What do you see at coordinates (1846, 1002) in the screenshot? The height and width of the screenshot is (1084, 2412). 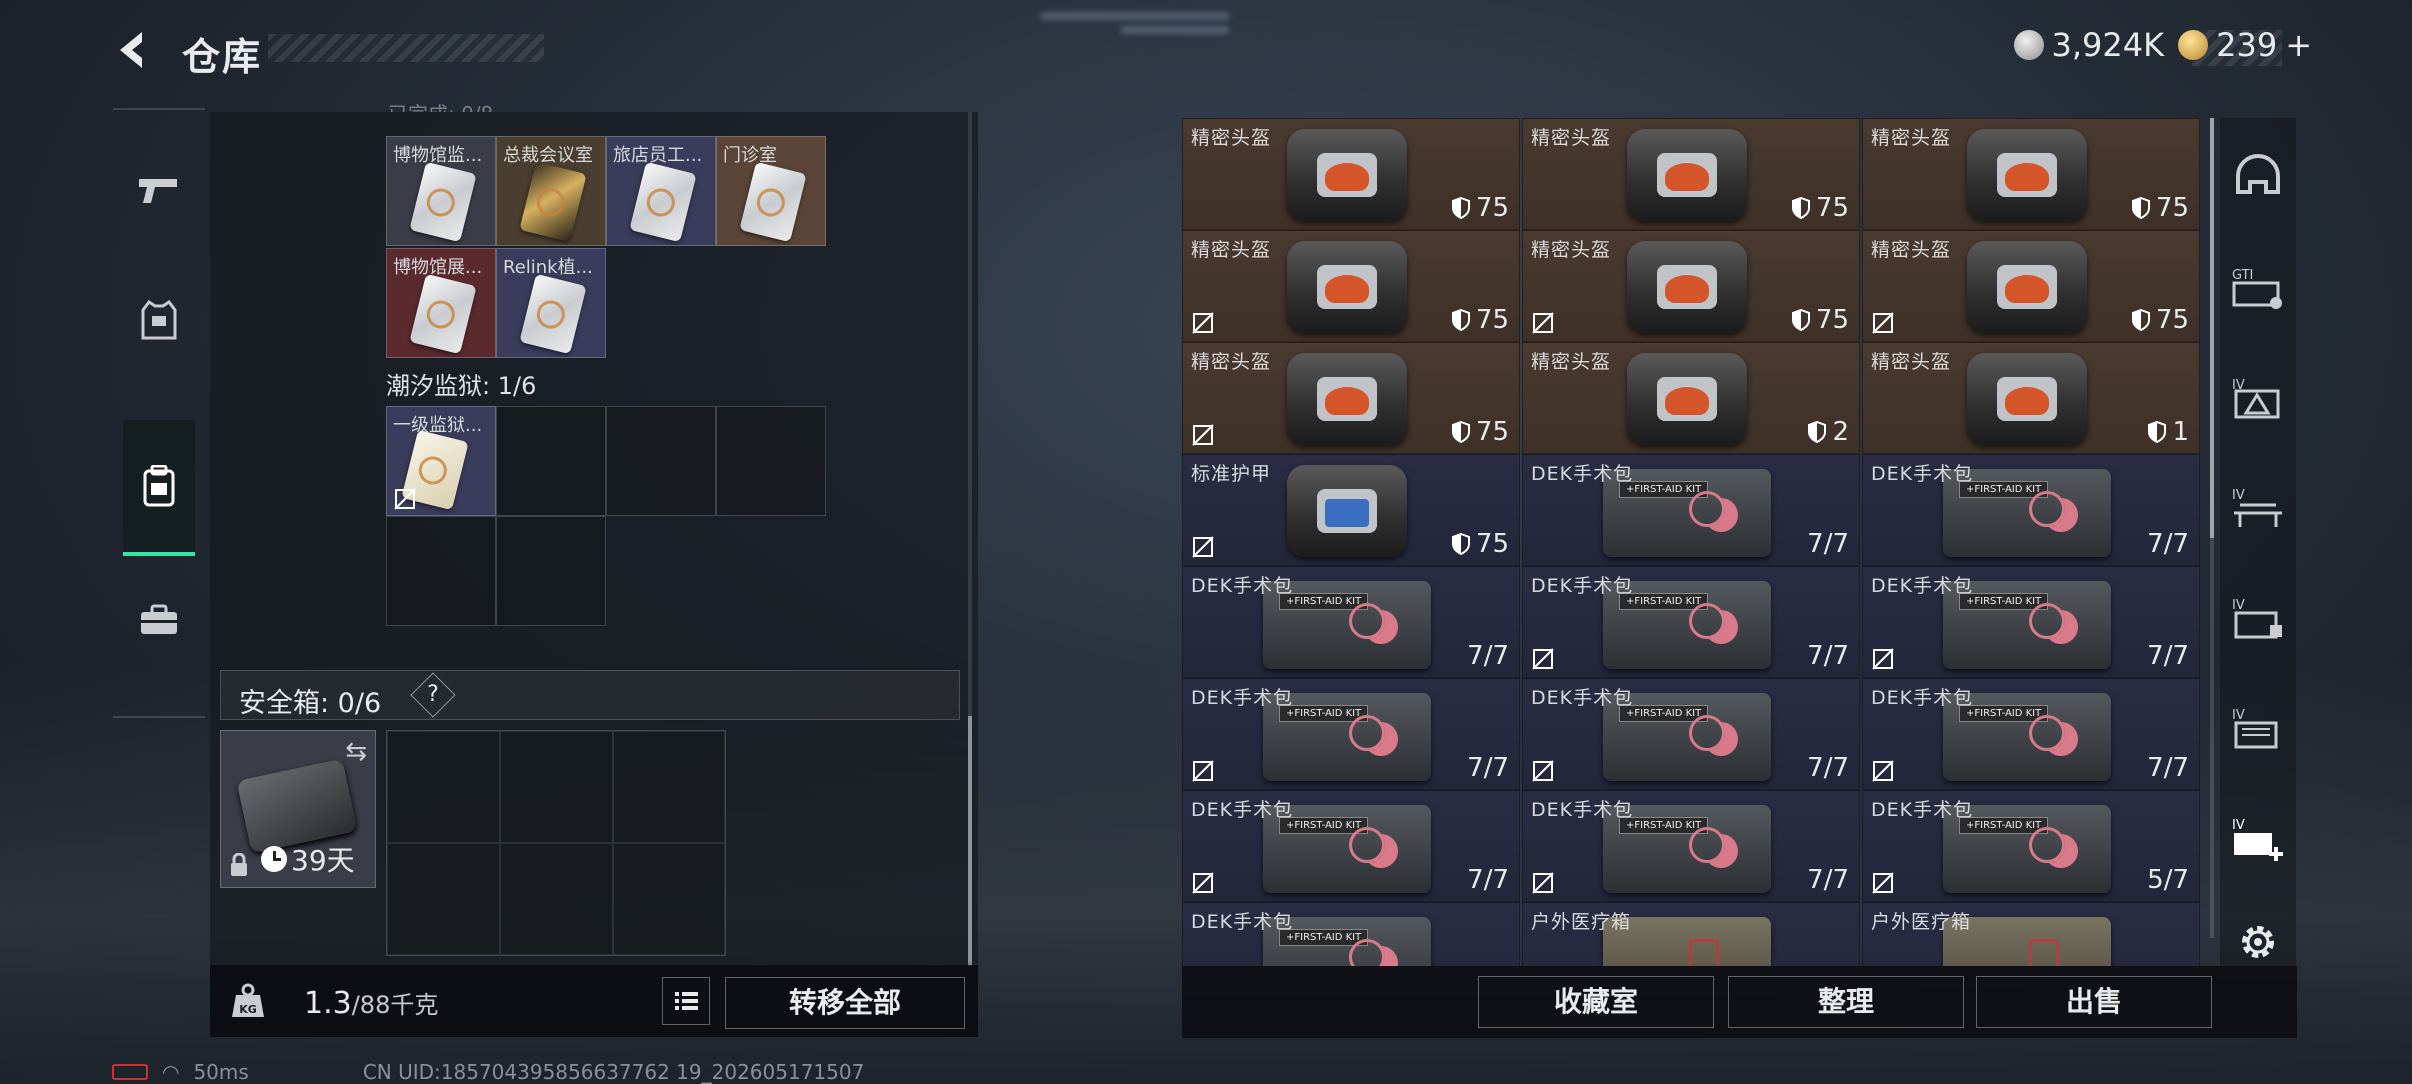 I see `organize-button: 整理` at bounding box center [1846, 1002].